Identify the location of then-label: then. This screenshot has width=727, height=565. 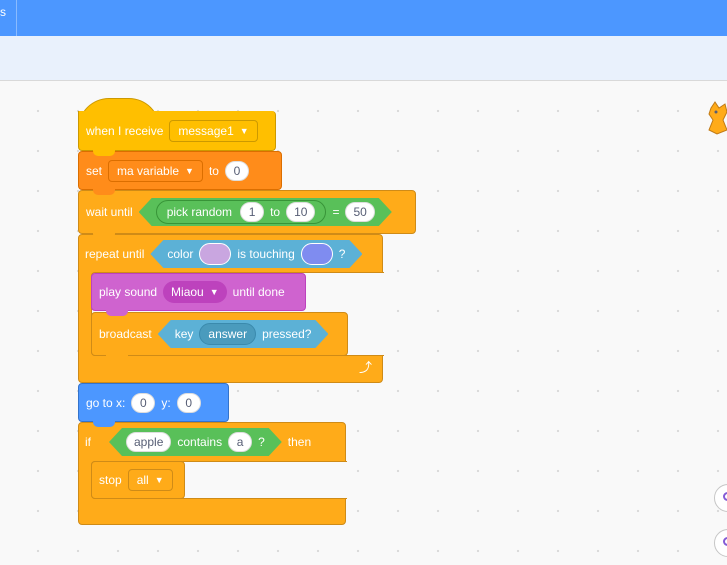
(299, 442).